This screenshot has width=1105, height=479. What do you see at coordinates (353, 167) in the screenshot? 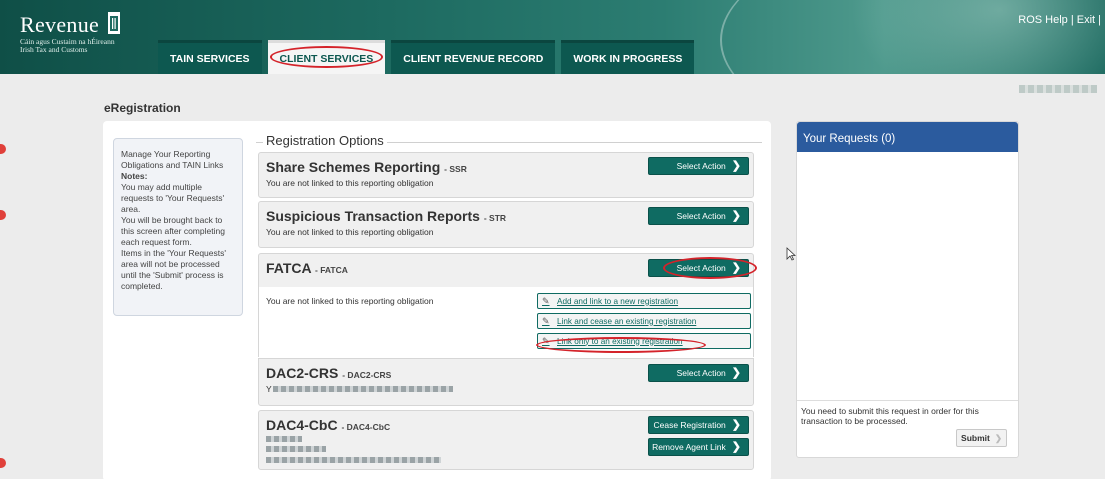
I see `option-title-text: Share Schemes Reporting` at bounding box center [353, 167].